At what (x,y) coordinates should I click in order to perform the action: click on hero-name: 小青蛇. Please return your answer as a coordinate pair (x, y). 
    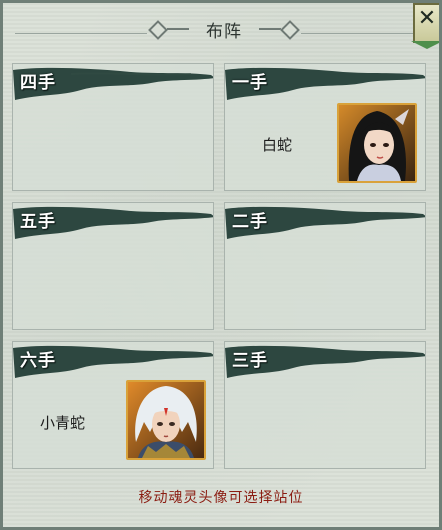
    Looking at the image, I should click on (63, 423).